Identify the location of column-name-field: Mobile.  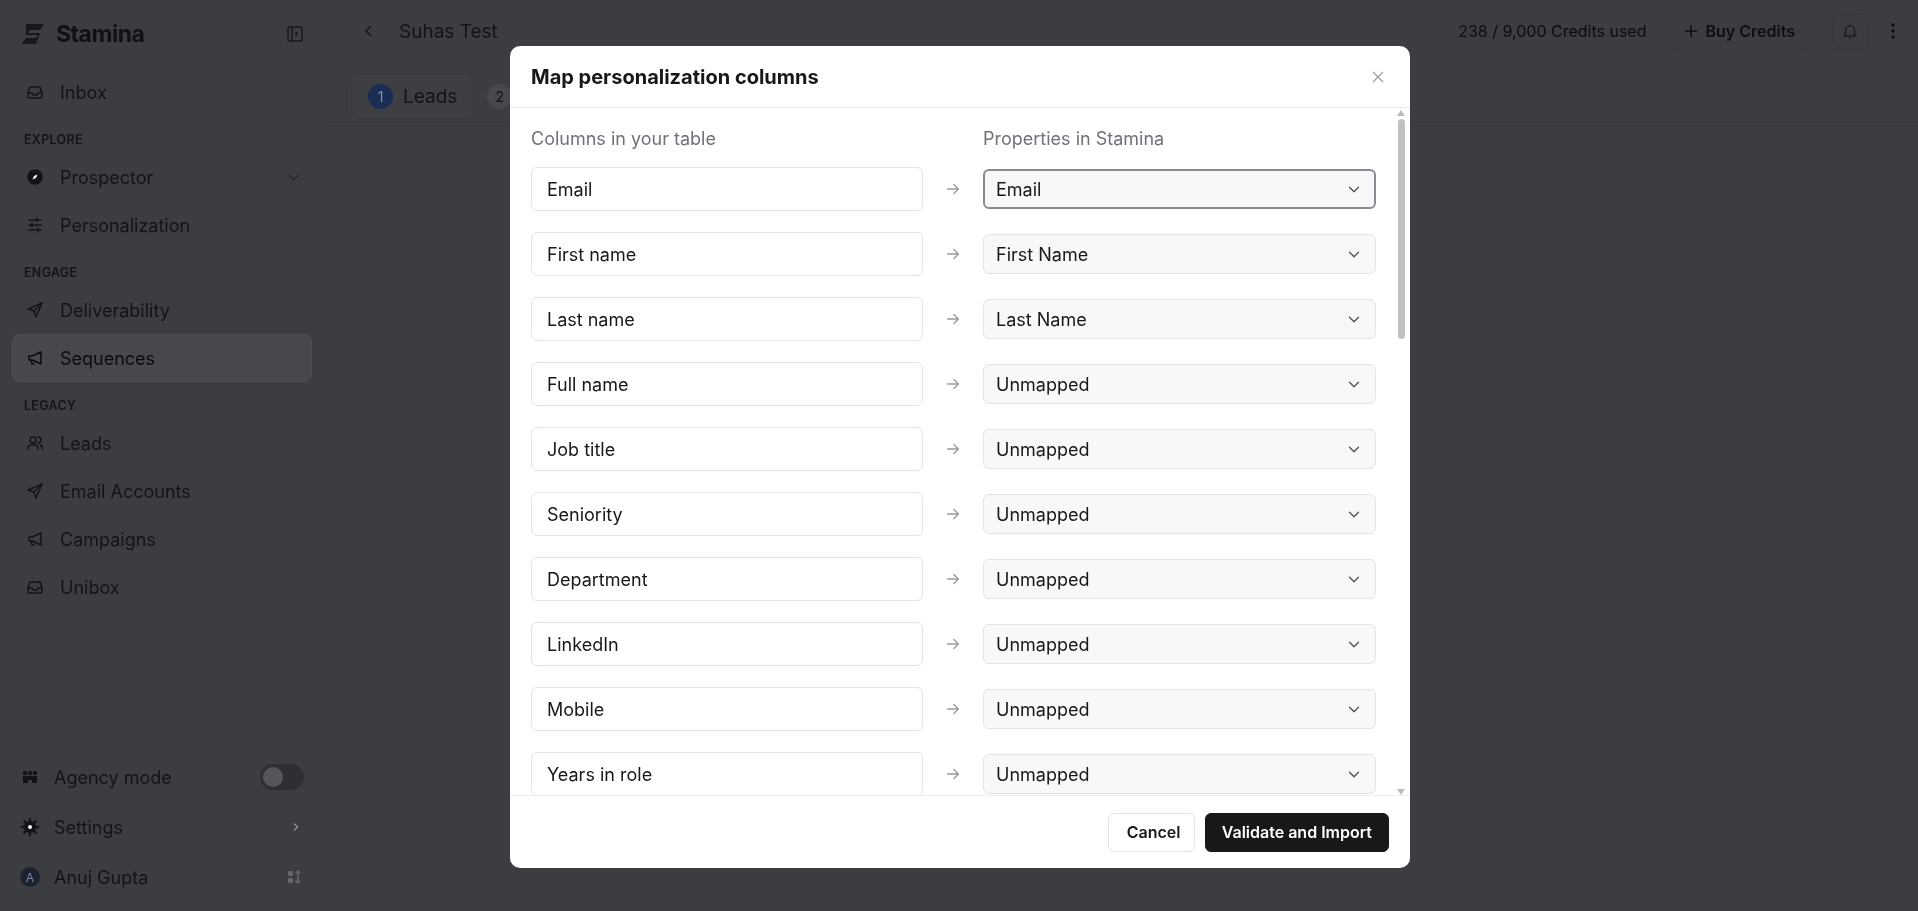
(727, 709).